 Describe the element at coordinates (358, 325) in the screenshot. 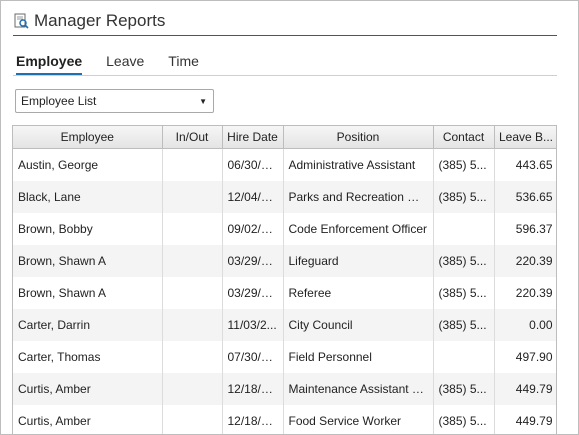

I see `cell-position: City Council` at that location.